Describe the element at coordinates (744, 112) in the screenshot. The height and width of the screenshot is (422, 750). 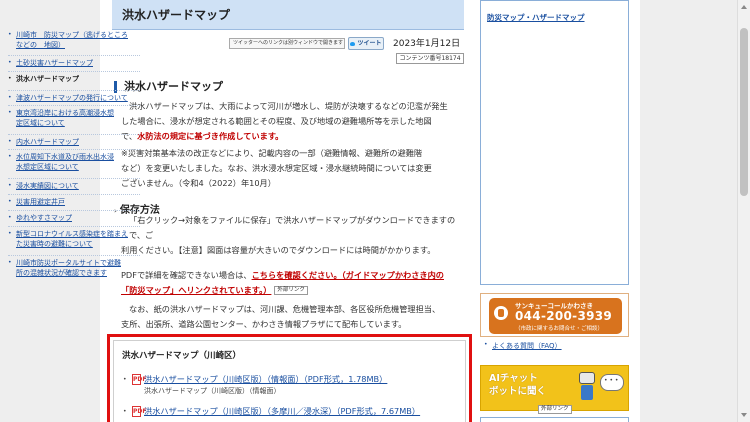
I see `scrollbar-thumb` at that location.